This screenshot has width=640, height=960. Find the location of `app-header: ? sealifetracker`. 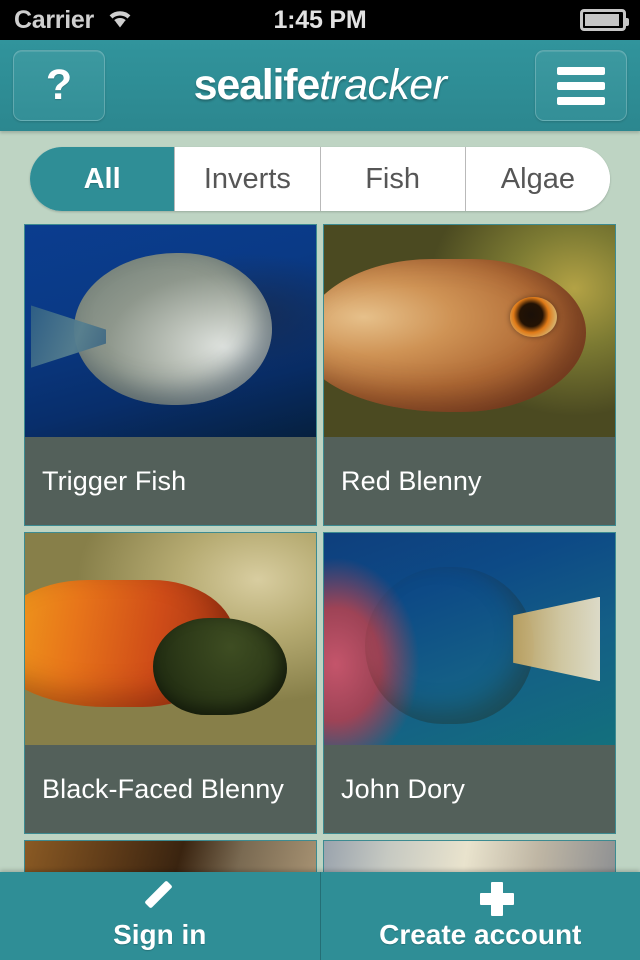

app-header: ? sealifetracker is located at coordinates (320, 85).